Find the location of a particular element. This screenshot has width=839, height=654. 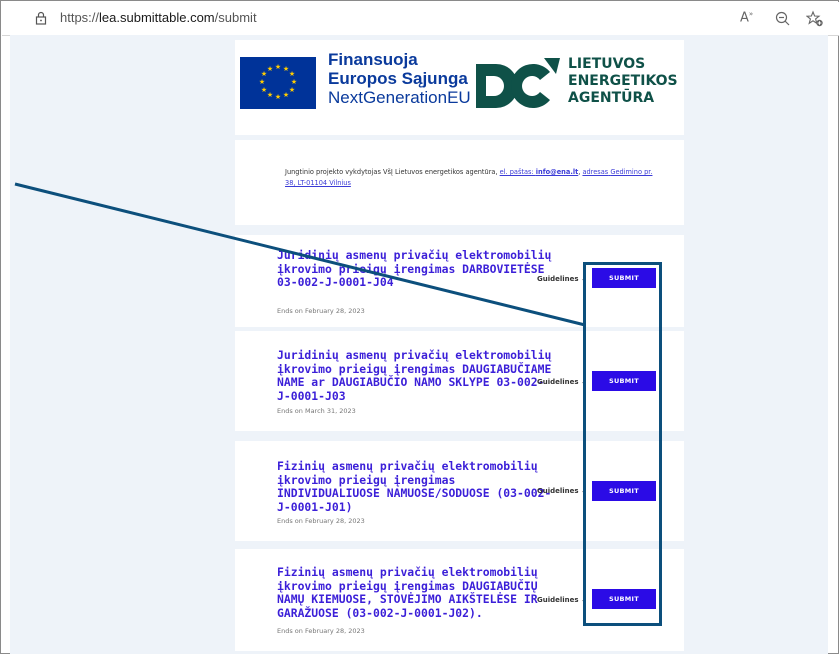

agency-name-text: LIETUVOS ENERGETIKOS AGENTŪRA is located at coordinates (623, 81).